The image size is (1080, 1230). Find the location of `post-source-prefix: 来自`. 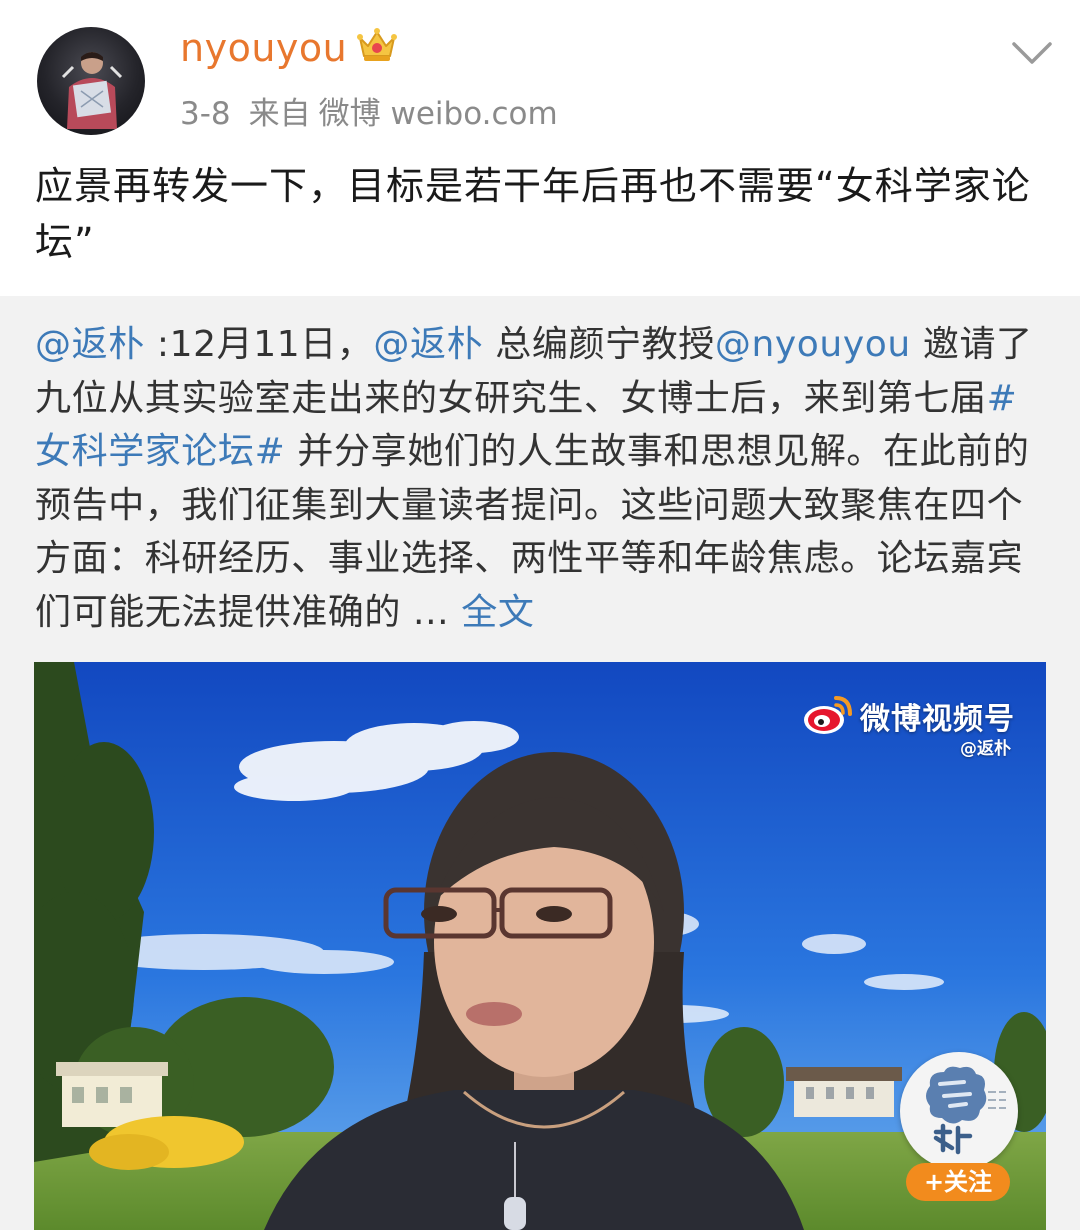

post-source-prefix: 来自 is located at coordinates (279, 114).